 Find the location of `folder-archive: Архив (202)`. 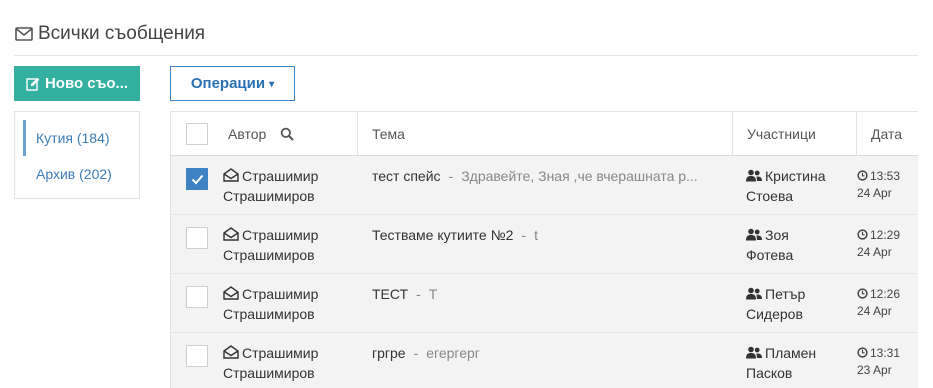

folder-archive: Архив (202) is located at coordinates (78, 174).